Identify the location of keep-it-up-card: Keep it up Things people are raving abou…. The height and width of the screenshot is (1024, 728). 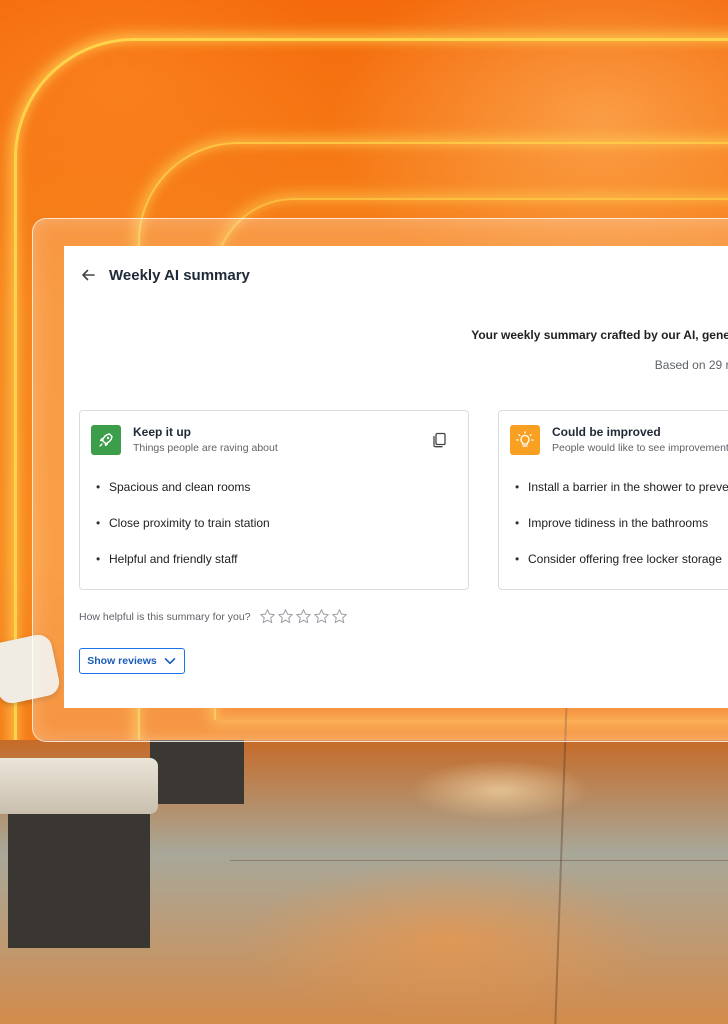
(274, 500).